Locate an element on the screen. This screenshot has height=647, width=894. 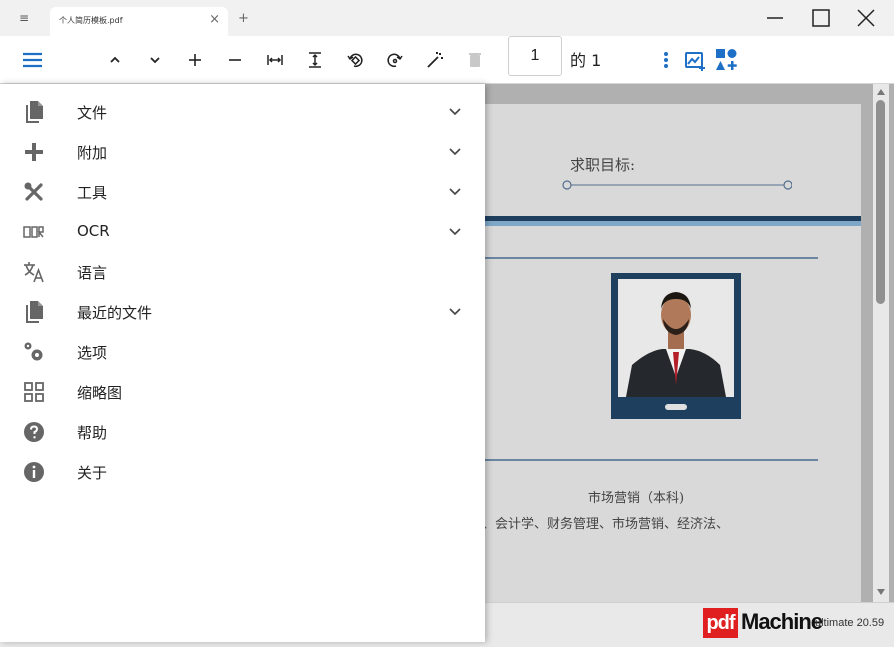
fit-height-icon is located at coordinates (315, 60).